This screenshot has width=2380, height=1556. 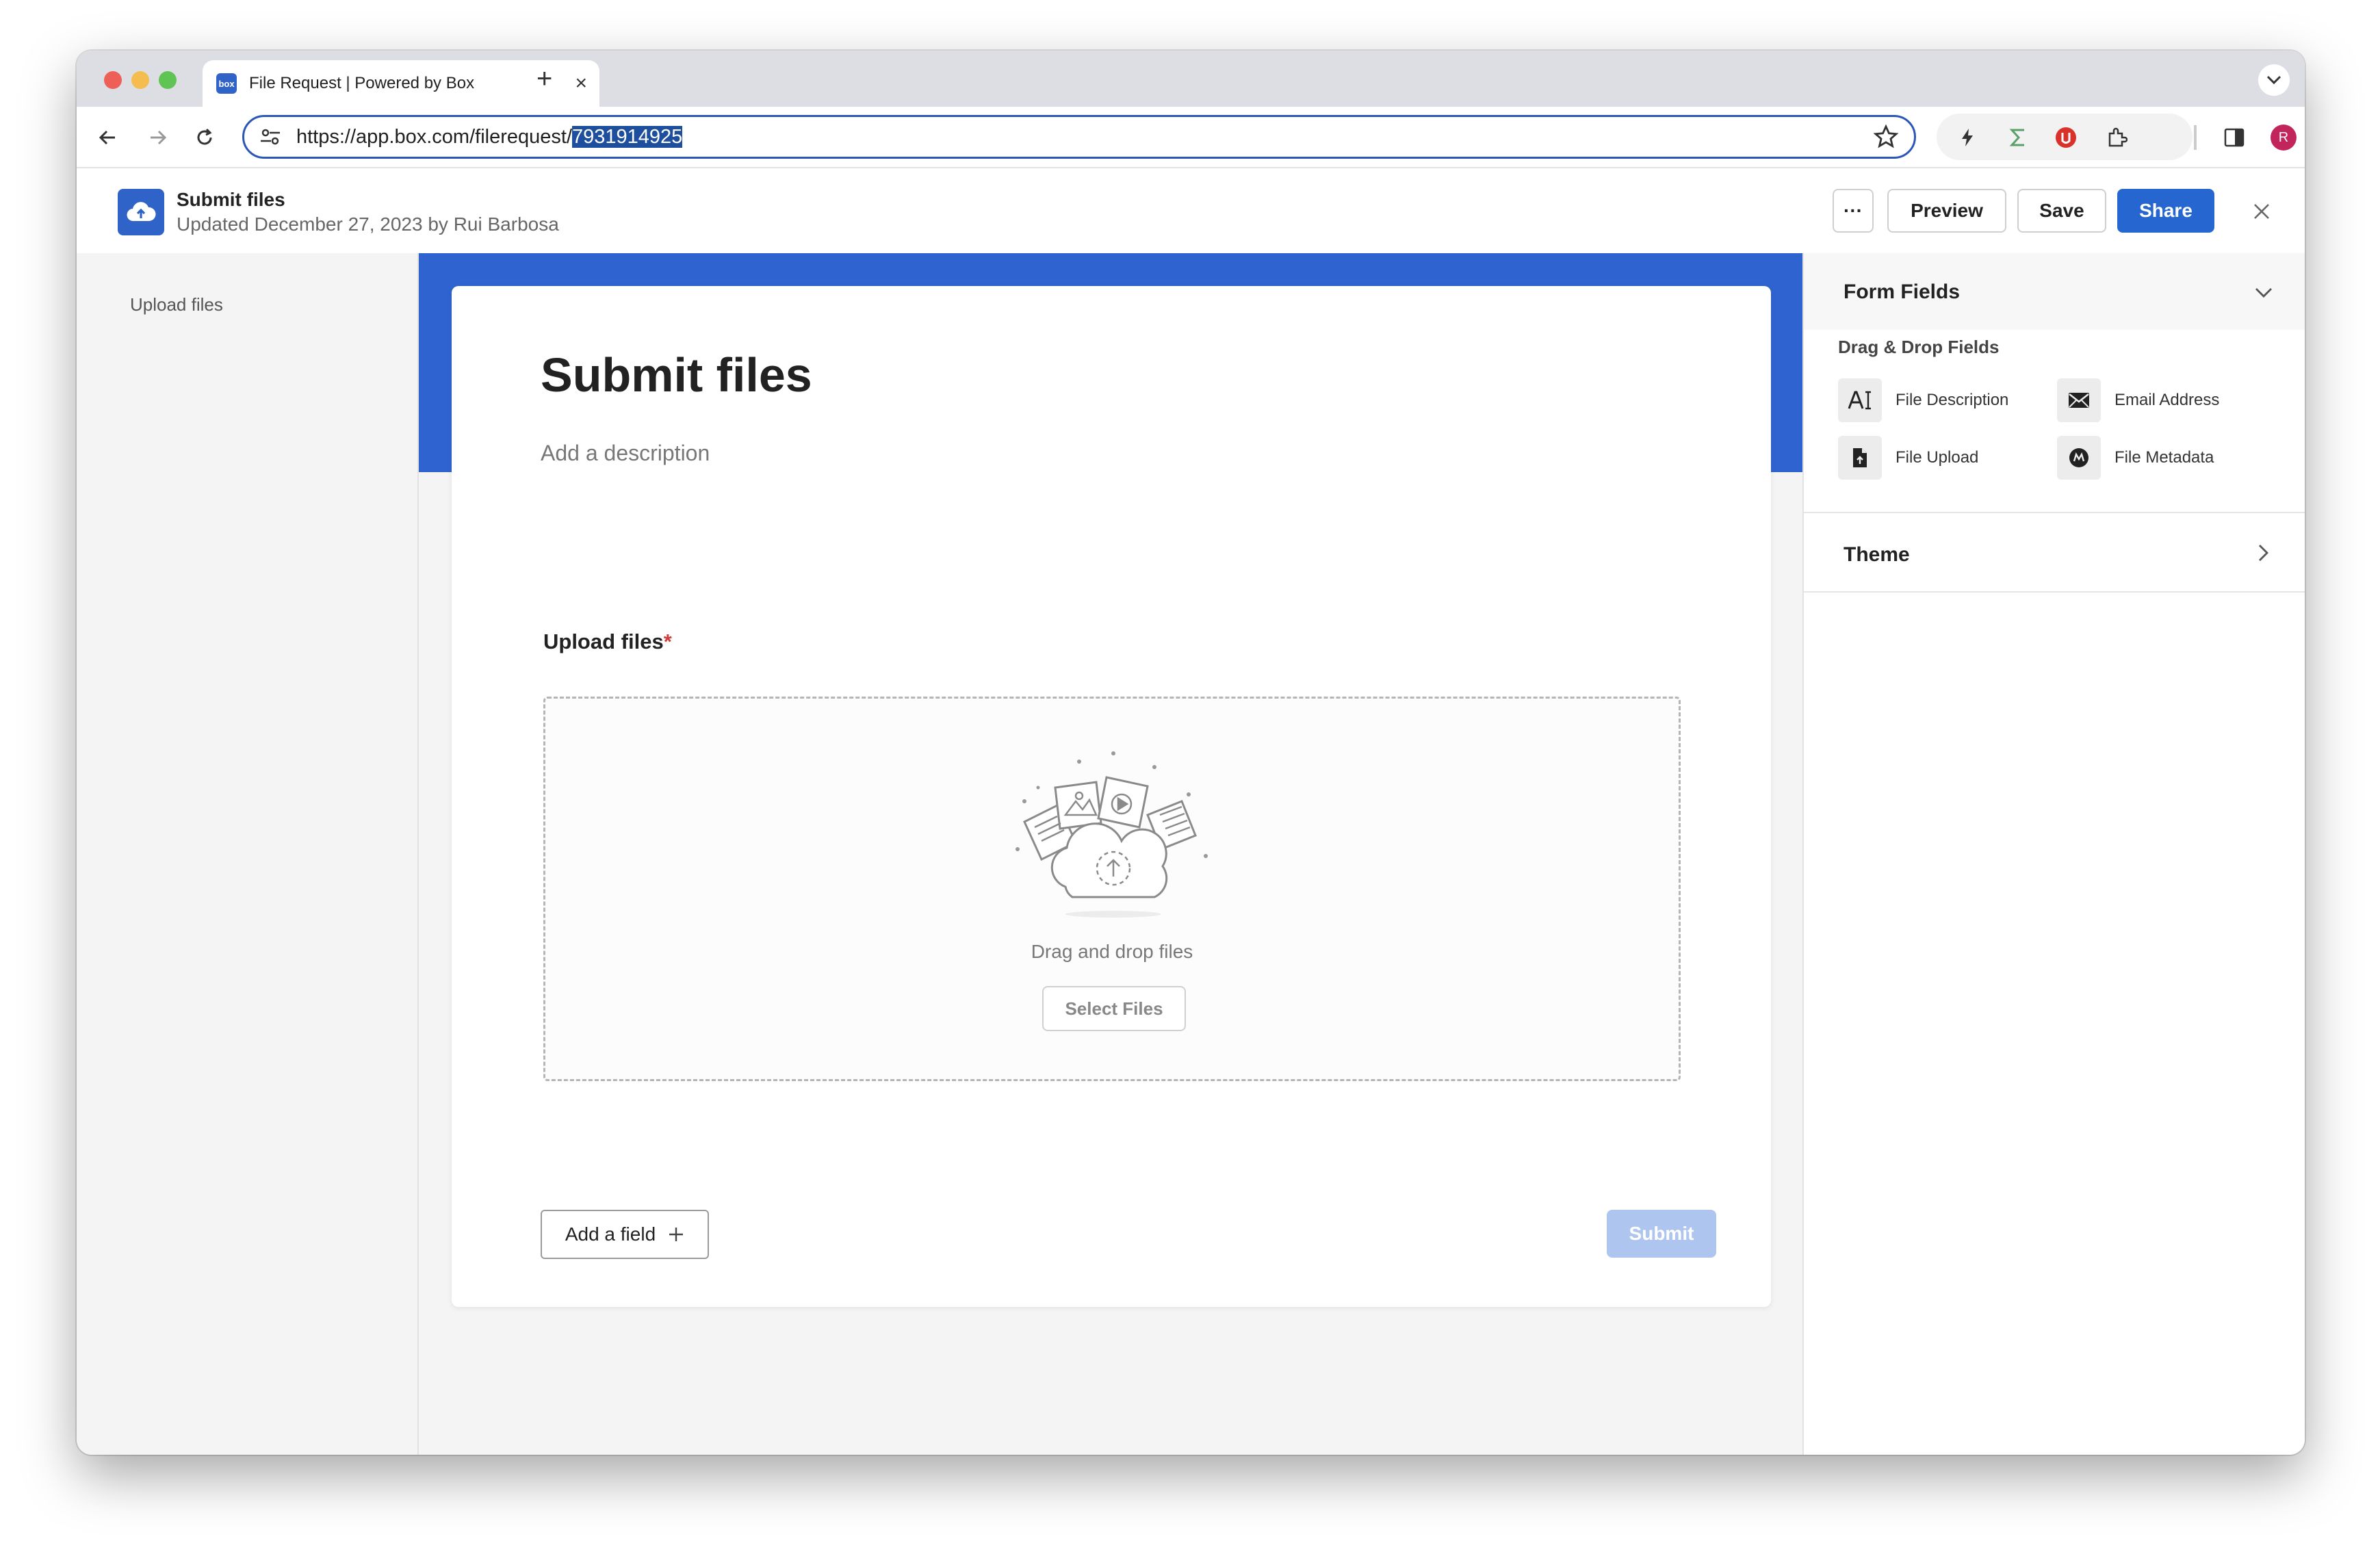 What do you see at coordinates (1952, 400) in the screenshot?
I see `palette-label: File Description` at bounding box center [1952, 400].